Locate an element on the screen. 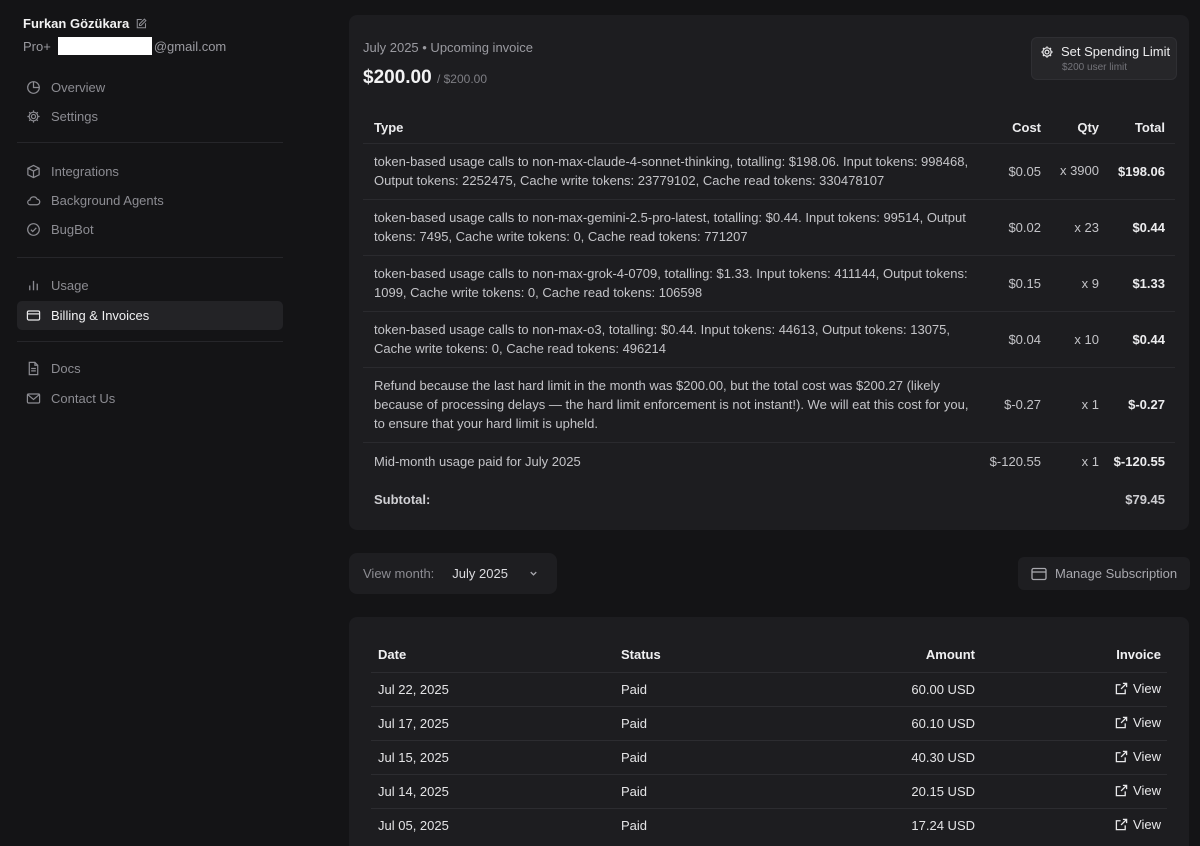  item-cost: $-120.55 is located at coordinates (1007, 460).